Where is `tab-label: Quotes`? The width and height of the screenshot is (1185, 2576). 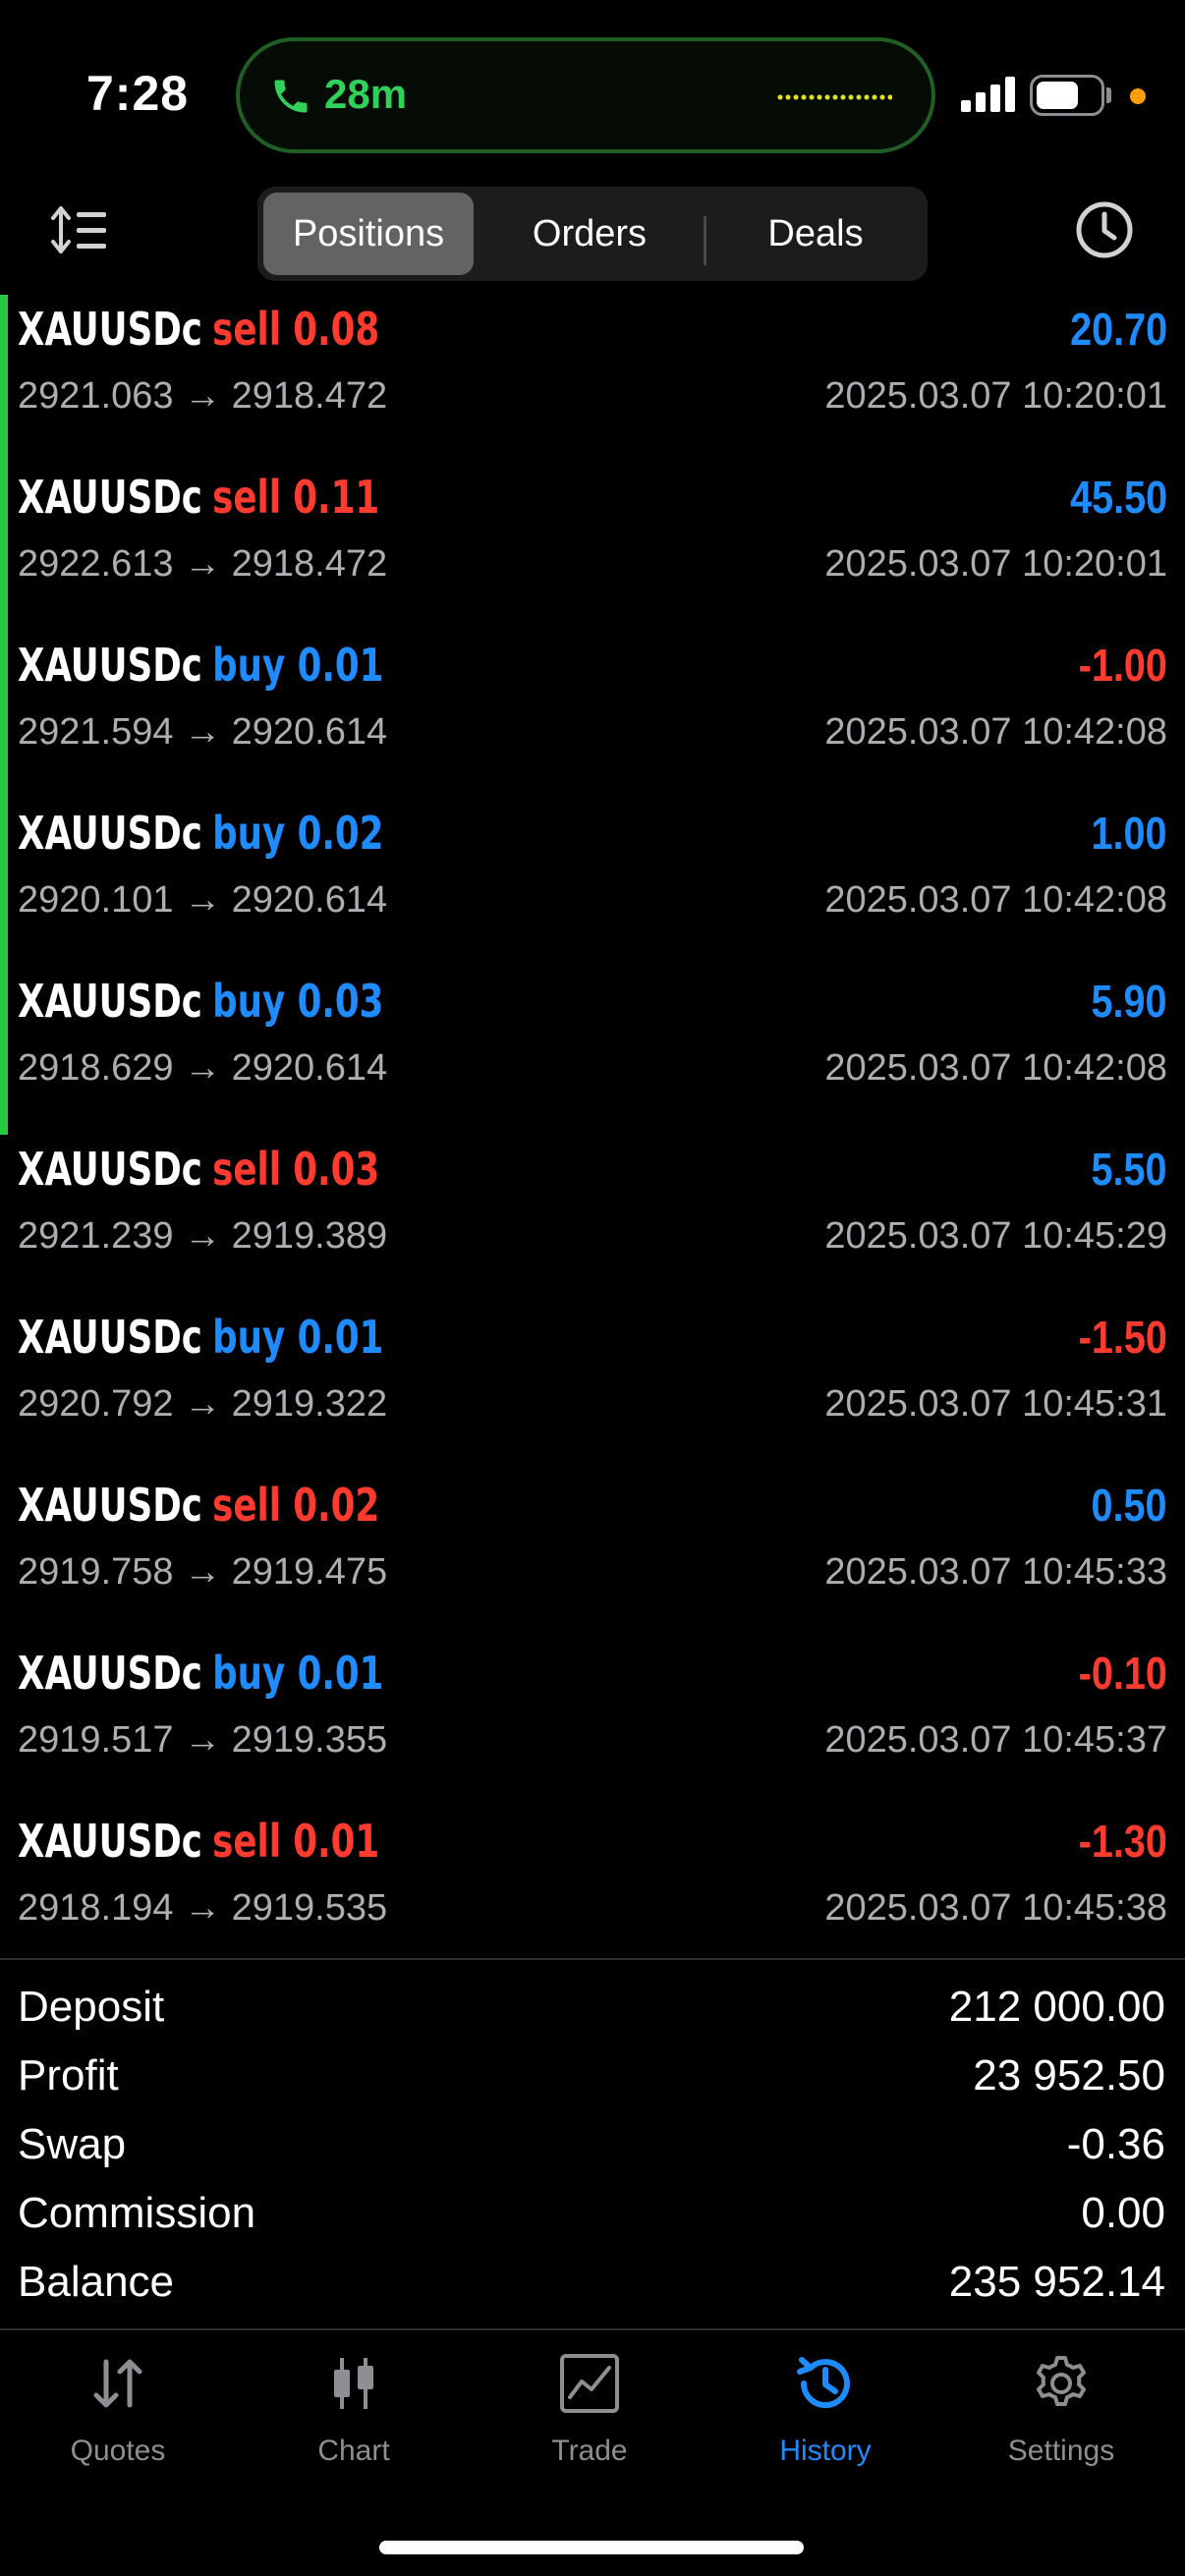 tab-label: Quotes is located at coordinates (118, 2451).